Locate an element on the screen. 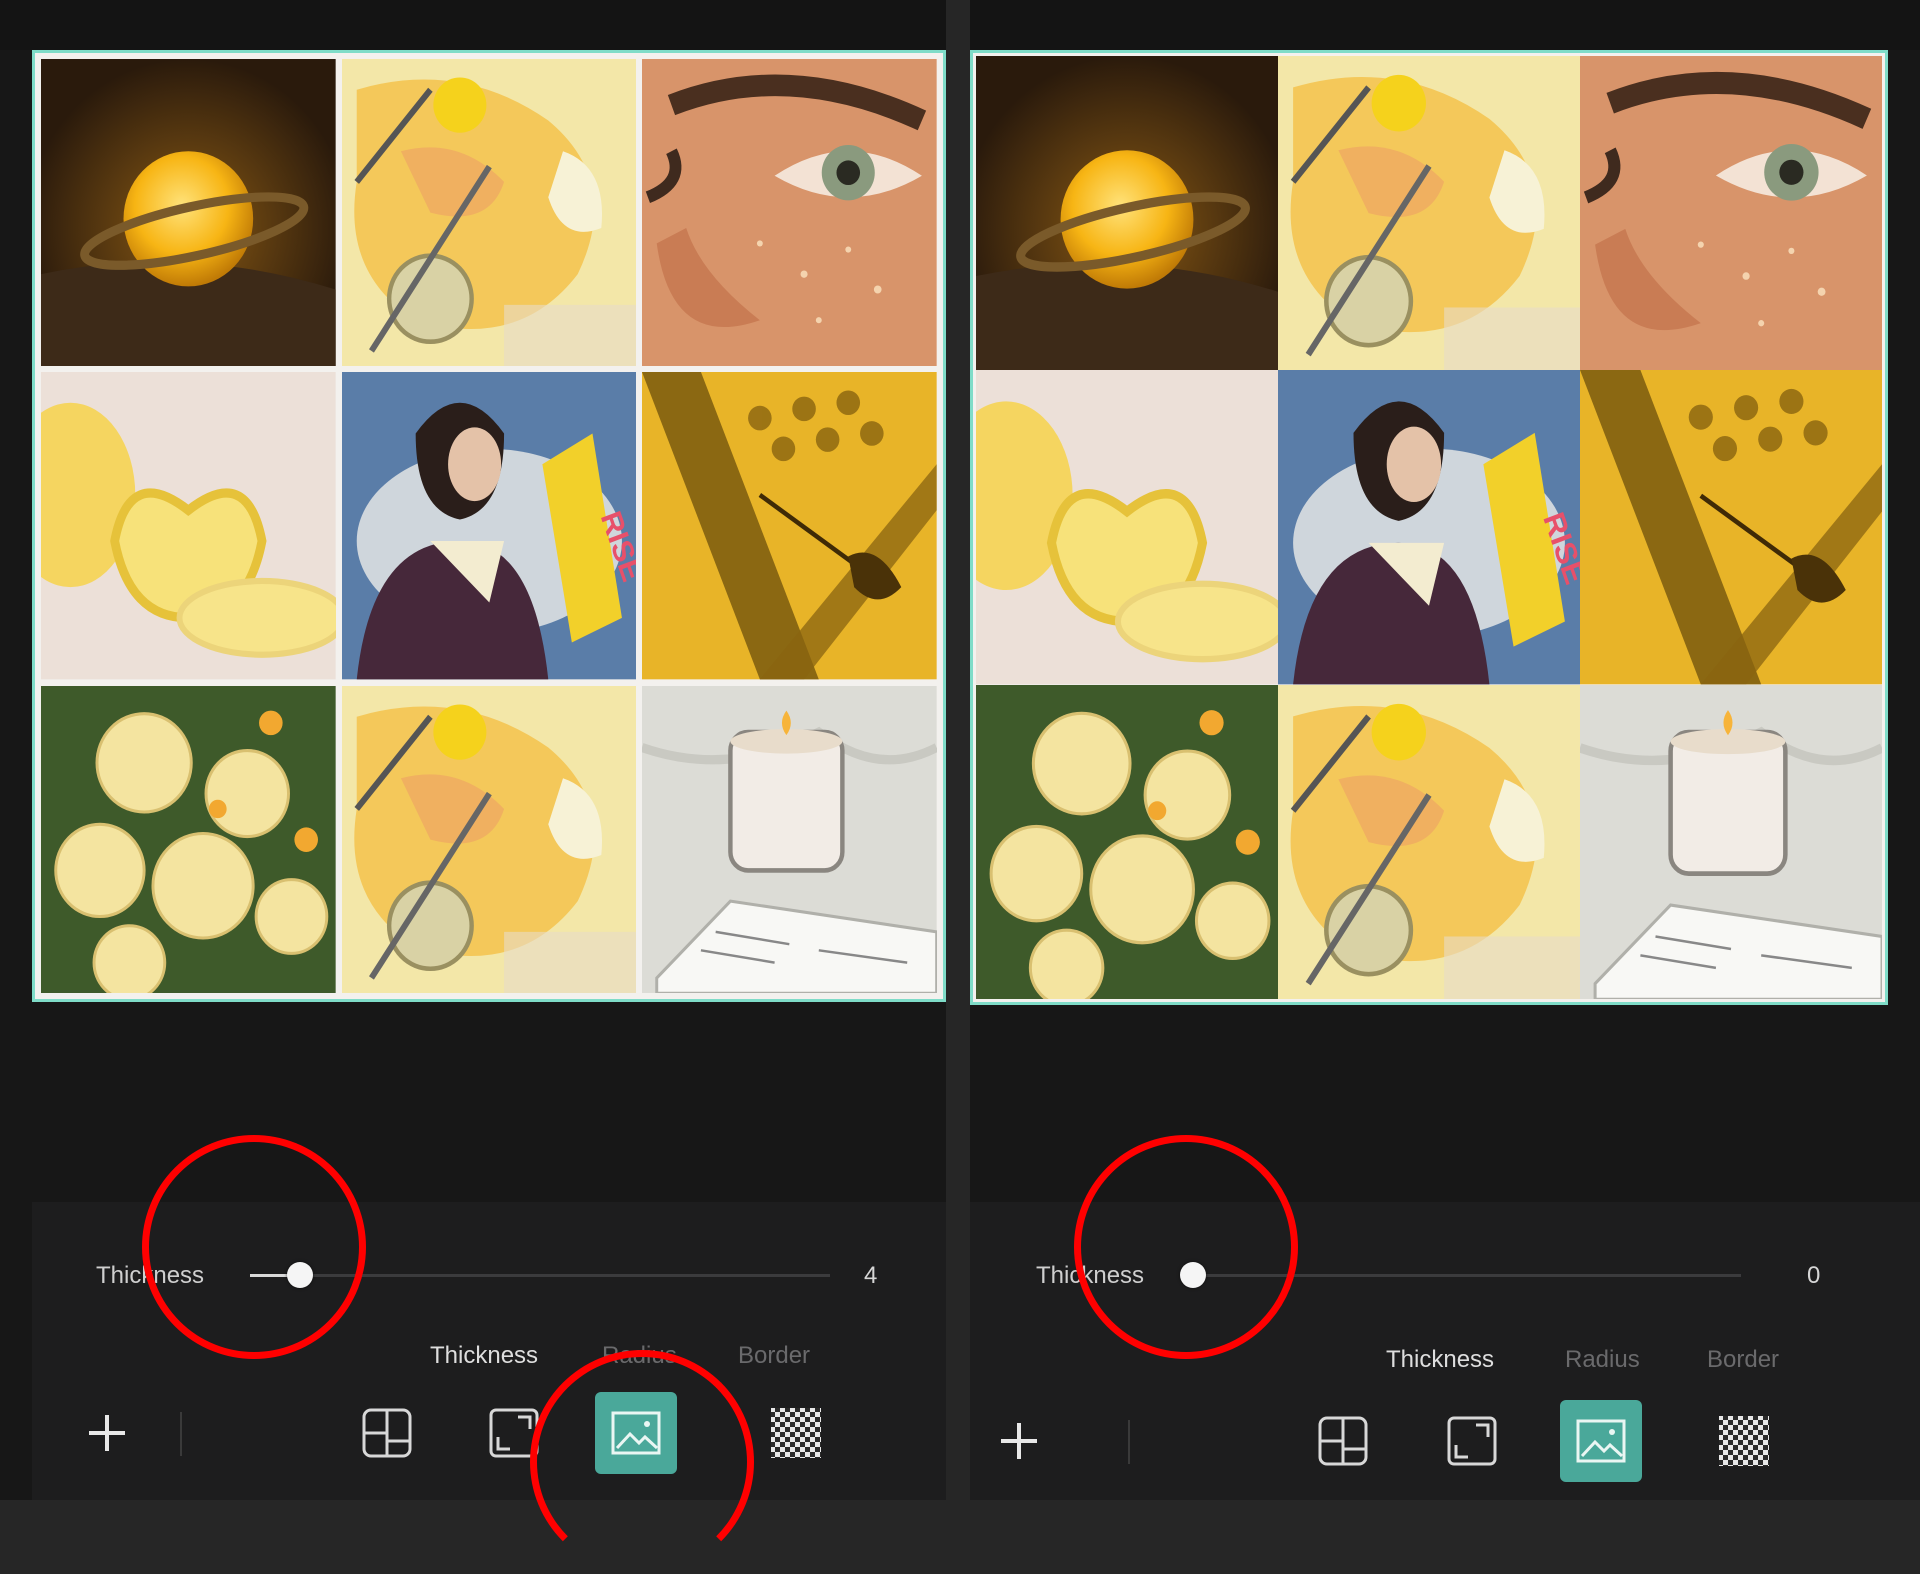 This screenshot has height=1574, width=1920. border-settings-panel: Thickness 4 Thickness Radius Border is located at coordinates (489, 1351).